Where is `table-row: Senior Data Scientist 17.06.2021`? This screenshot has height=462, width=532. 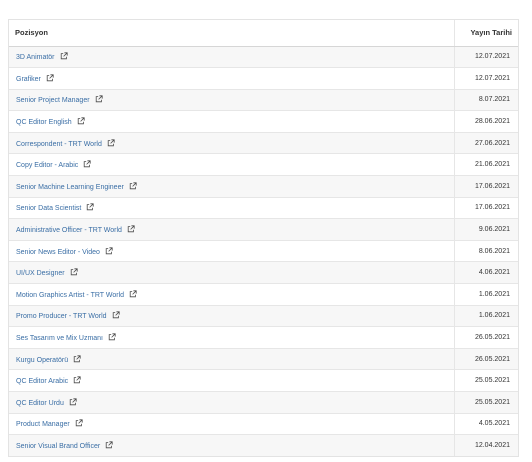 table-row: Senior Data Scientist 17.06.2021 is located at coordinates (263, 207).